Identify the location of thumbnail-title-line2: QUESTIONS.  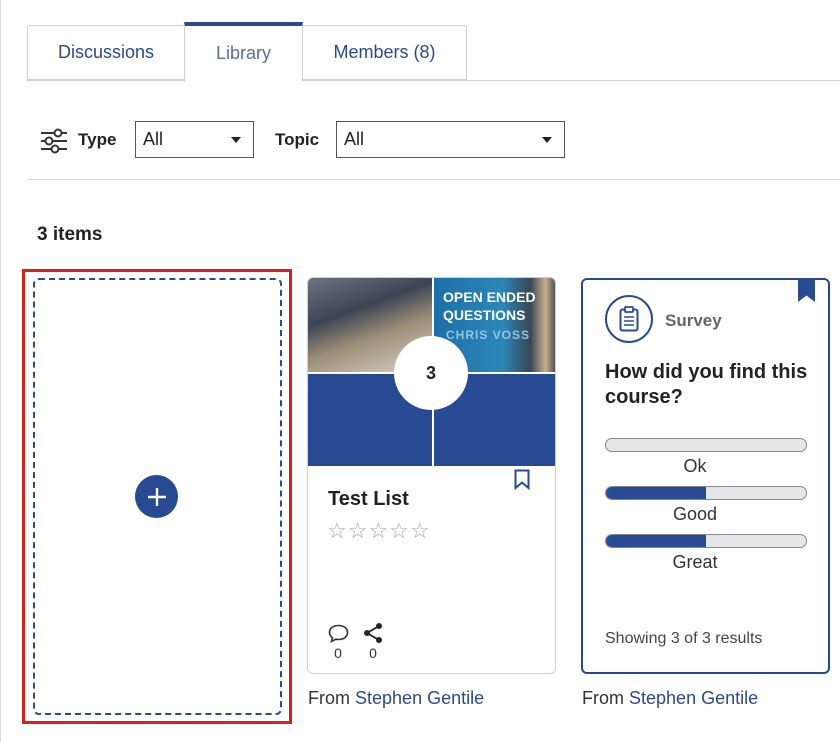
(484, 315).